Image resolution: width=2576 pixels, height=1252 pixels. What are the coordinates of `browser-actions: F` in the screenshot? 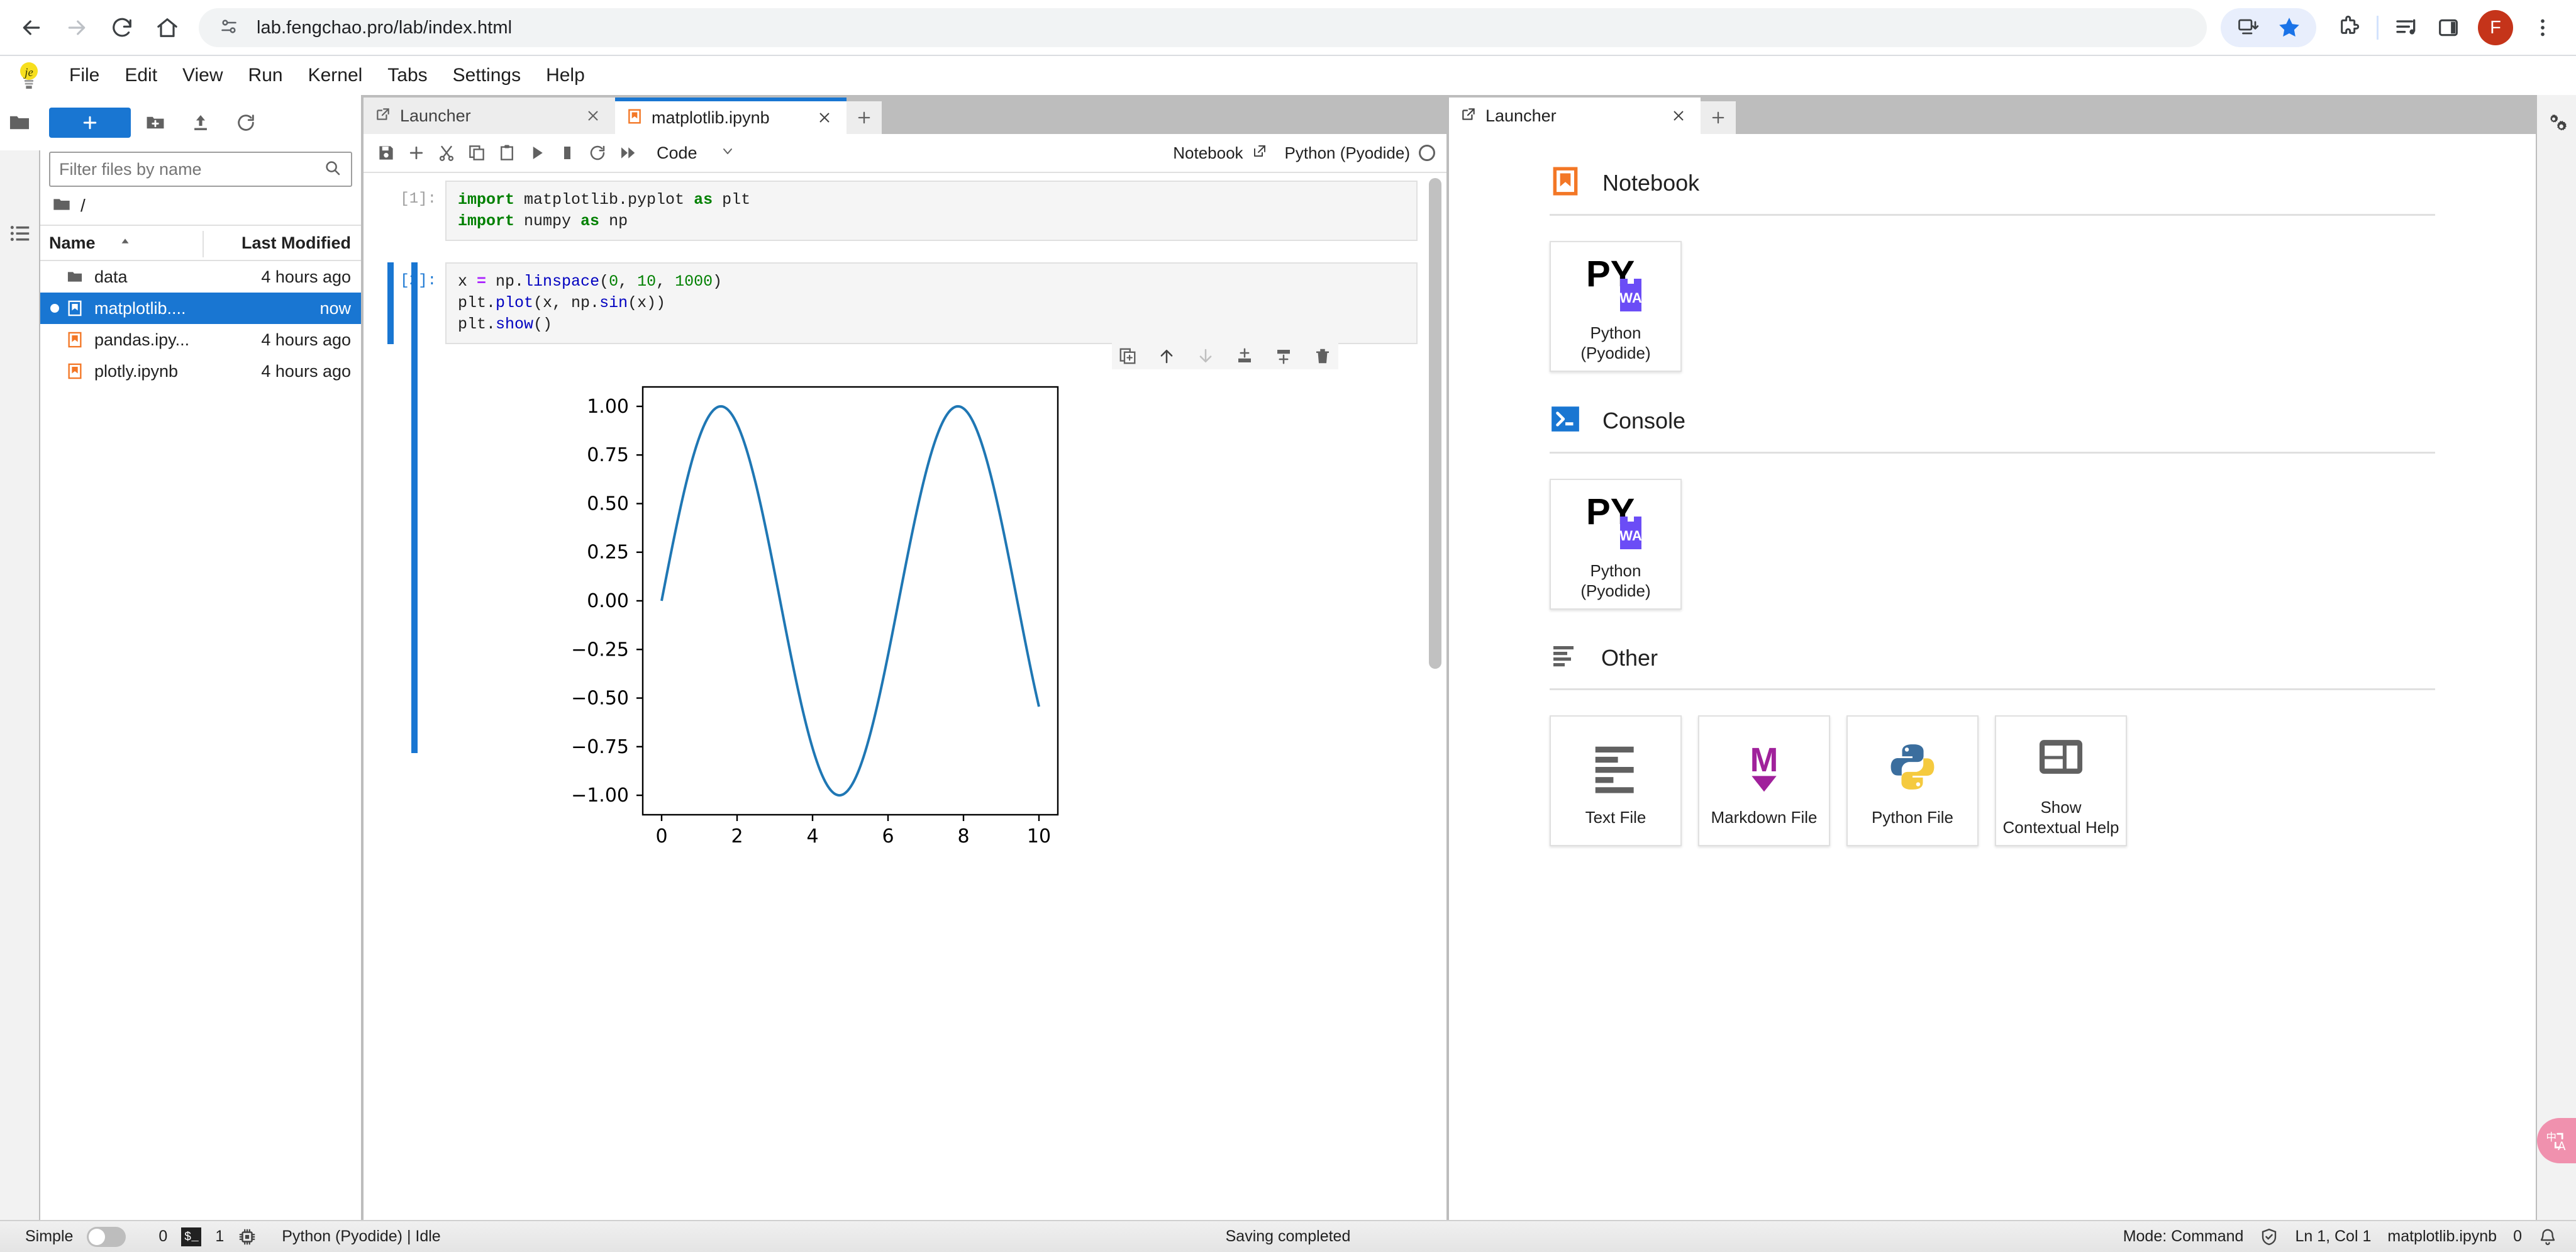 It's located at (2398, 27).